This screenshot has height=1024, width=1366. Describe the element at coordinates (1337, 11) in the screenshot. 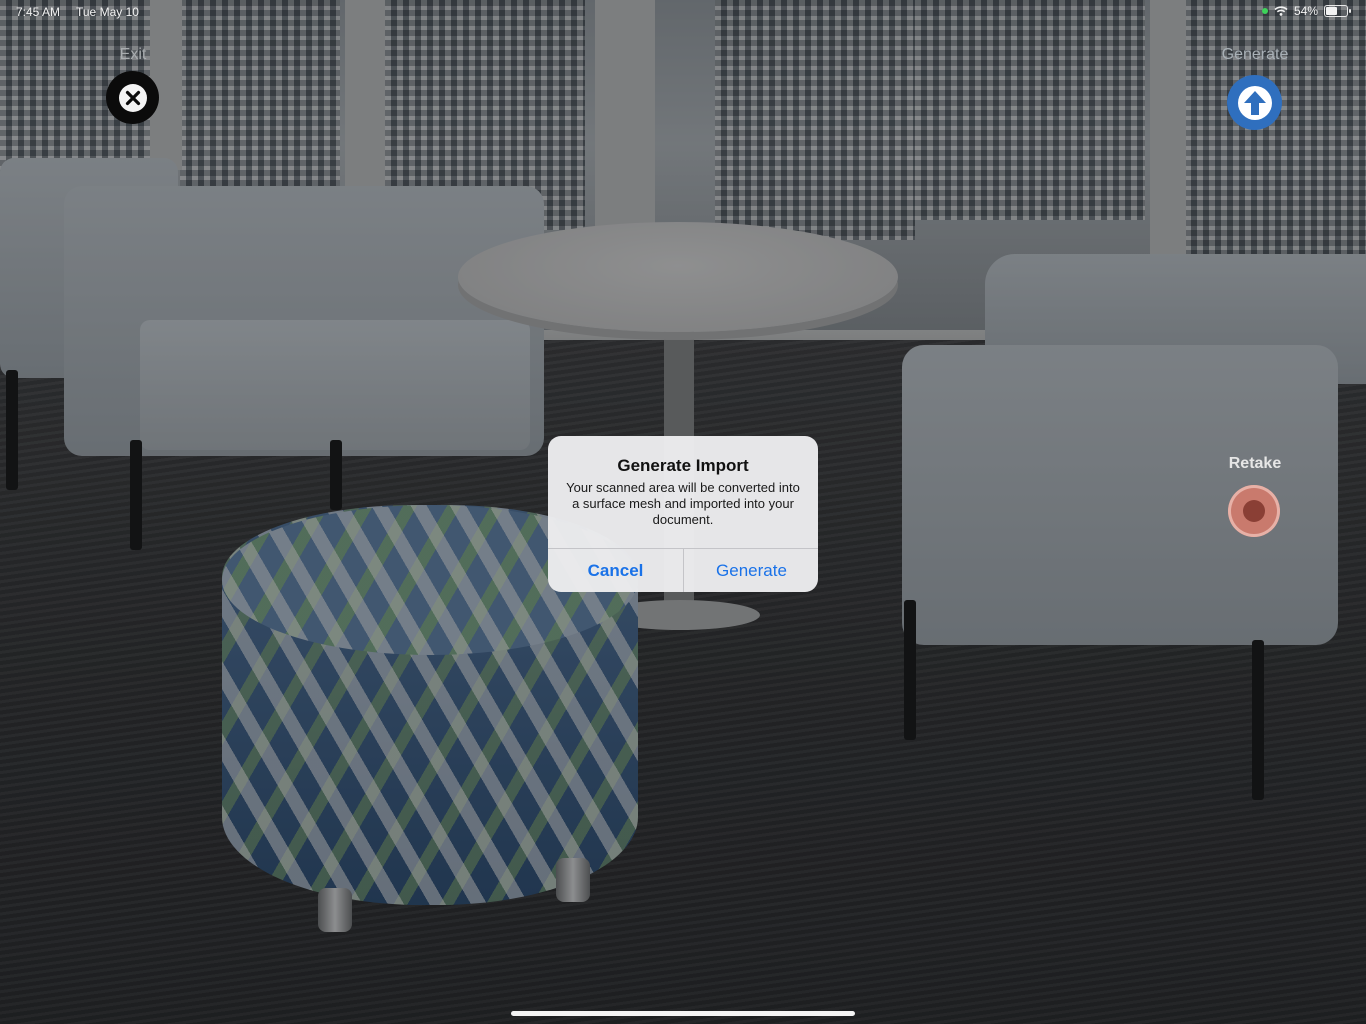

I see `battery-icon` at that location.